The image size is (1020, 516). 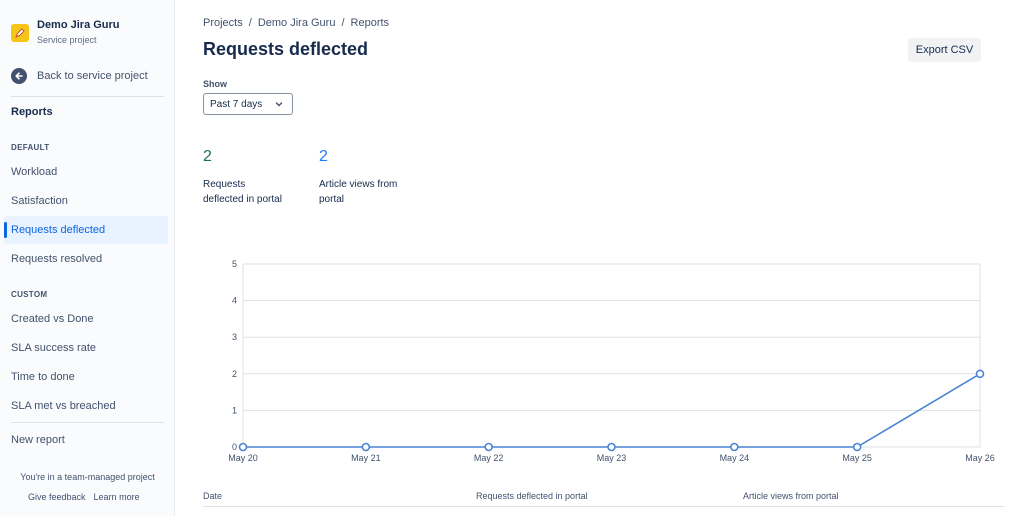 I want to click on y-tick-label: 3, so click(x=234, y=337).